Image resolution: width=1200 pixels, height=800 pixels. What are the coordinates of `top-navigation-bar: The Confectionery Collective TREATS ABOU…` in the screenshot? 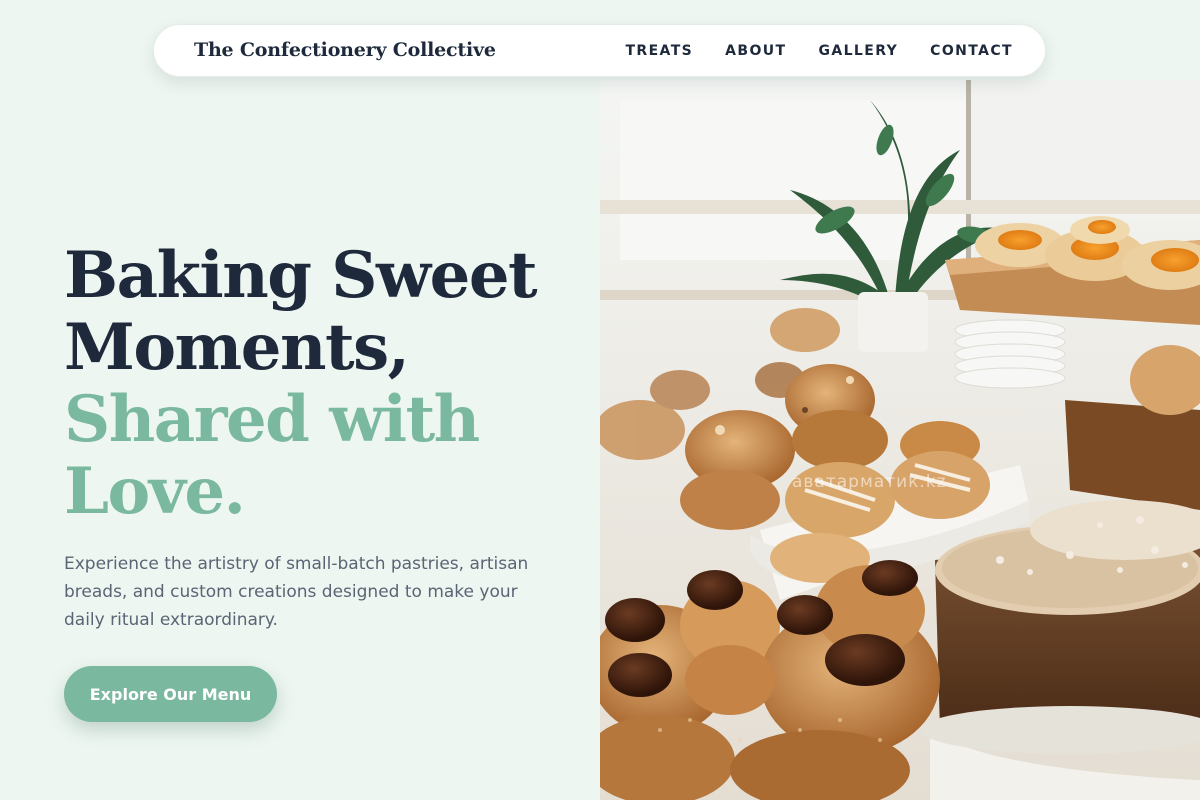 It's located at (599, 50).